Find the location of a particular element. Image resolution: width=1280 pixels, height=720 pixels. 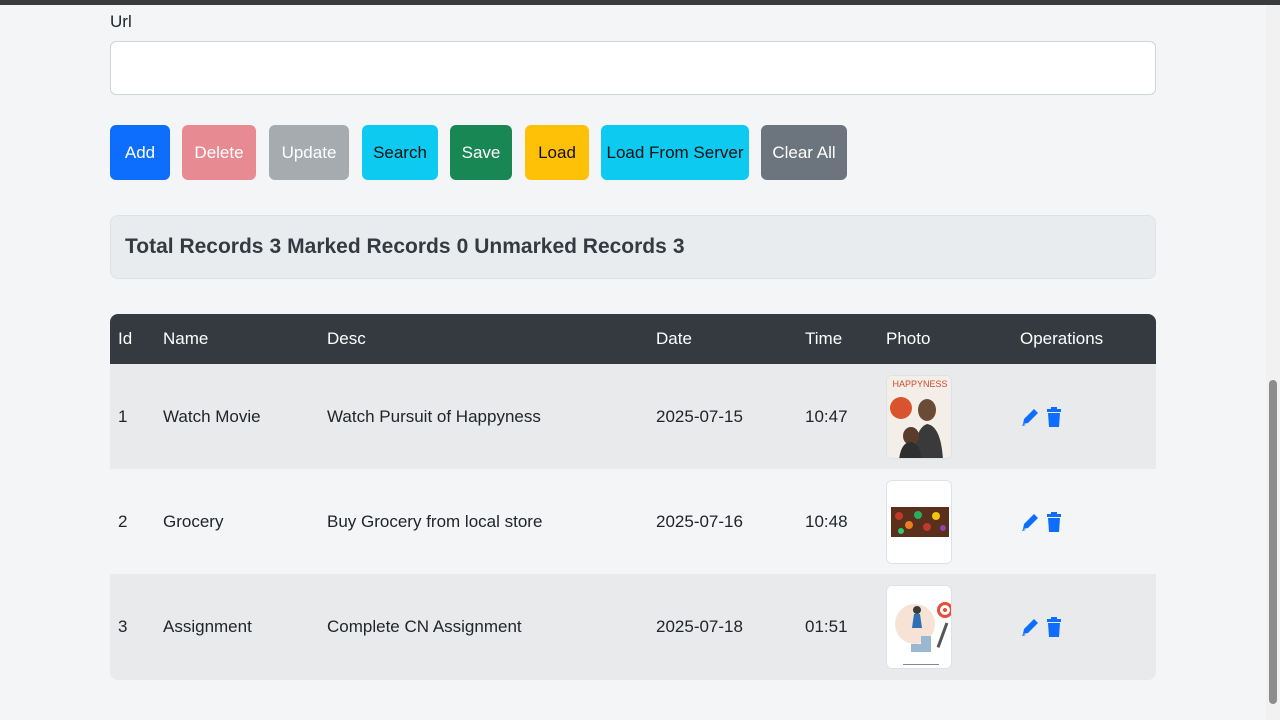

movie-poster-thumbnail: HAPPYNESS is located at coordinates (919, 416).